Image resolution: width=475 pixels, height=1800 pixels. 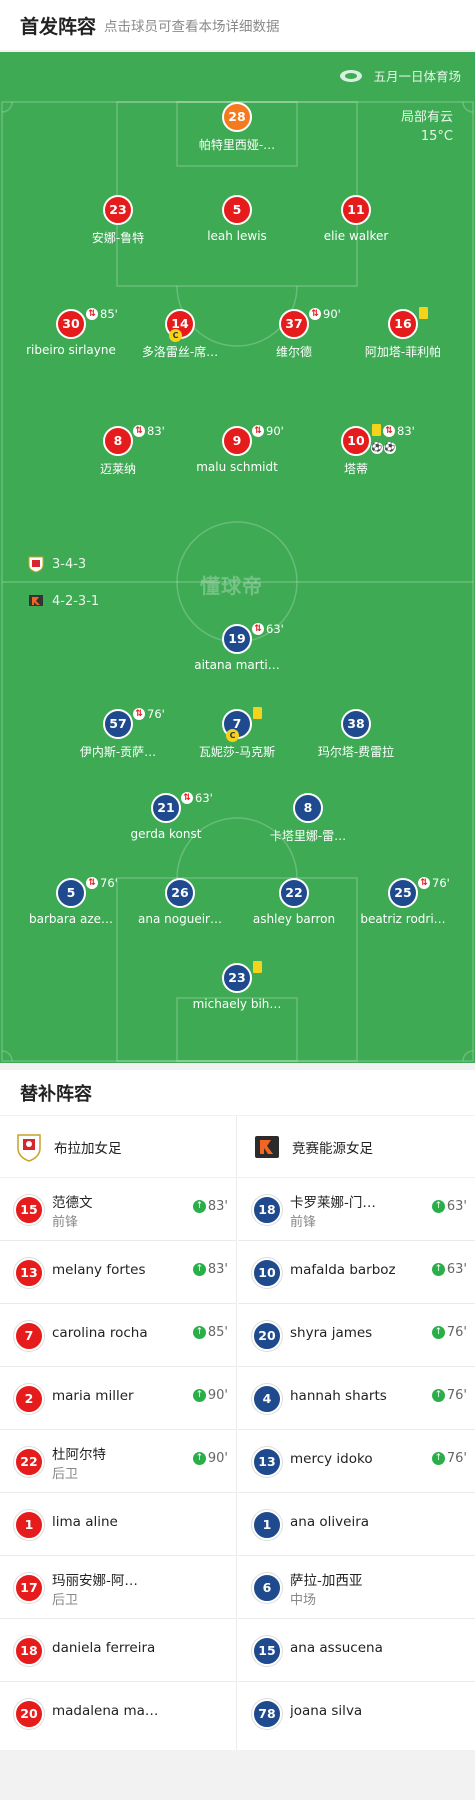 What do you see at coordinates (293, 352) in the screenshot?
I see `player-name: 维尔德` at bounding box center [293, 352].